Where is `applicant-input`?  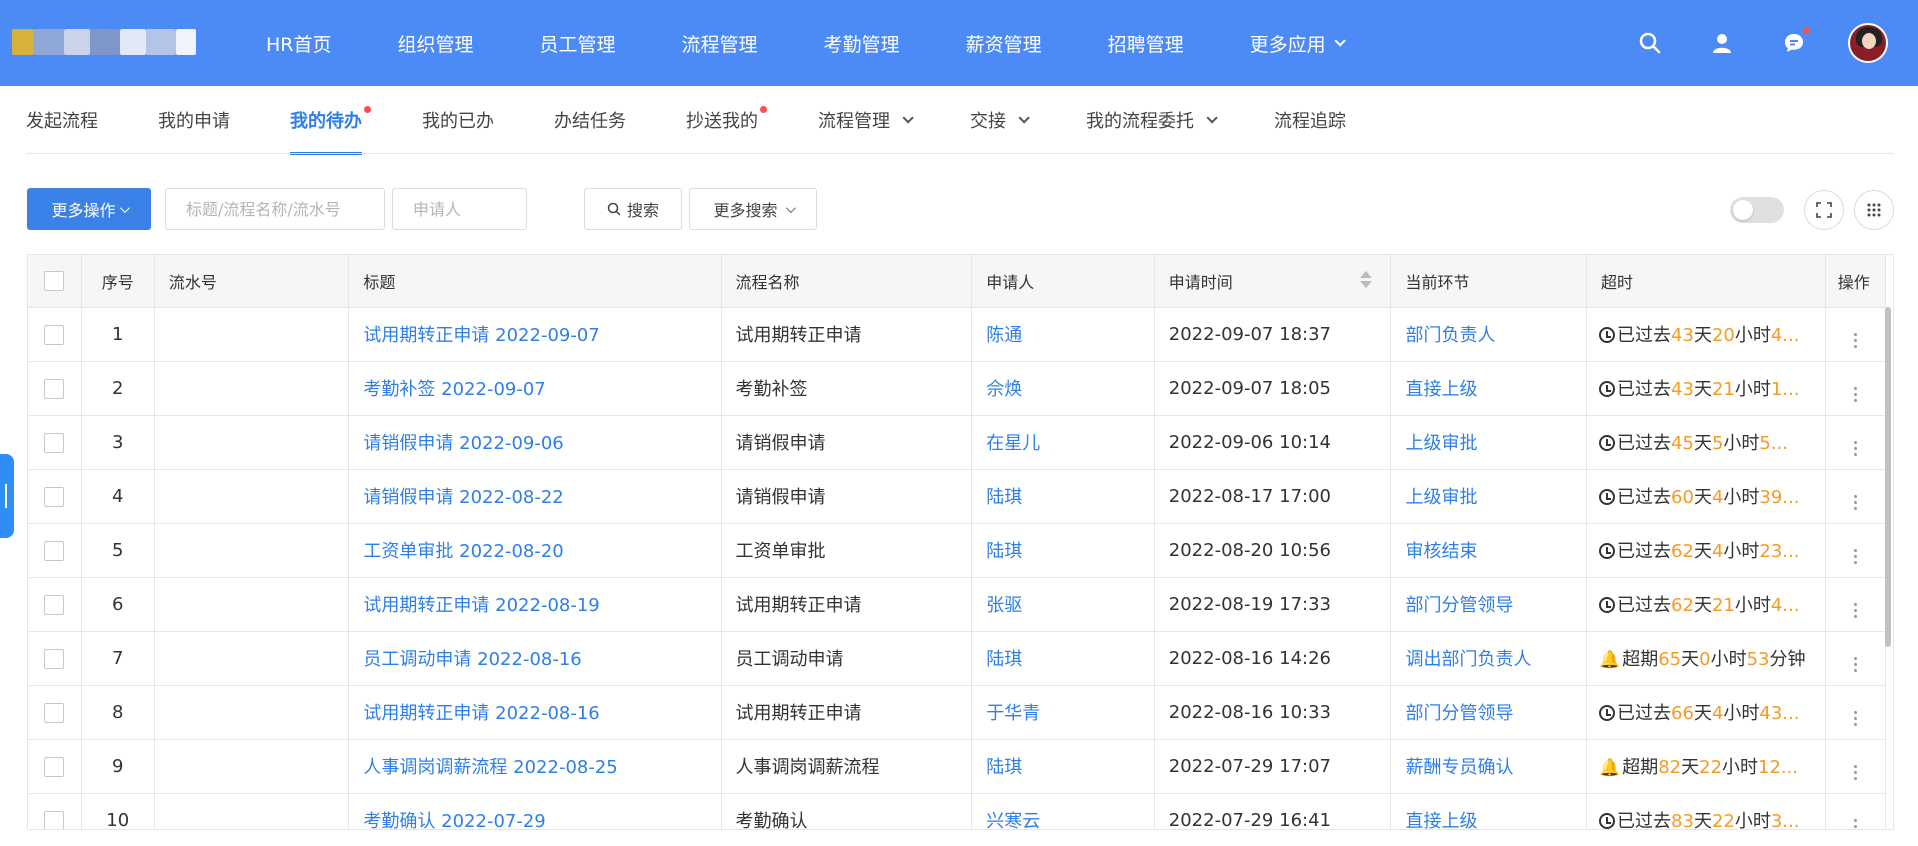
applicant-input is located at coordinates (459, 209).